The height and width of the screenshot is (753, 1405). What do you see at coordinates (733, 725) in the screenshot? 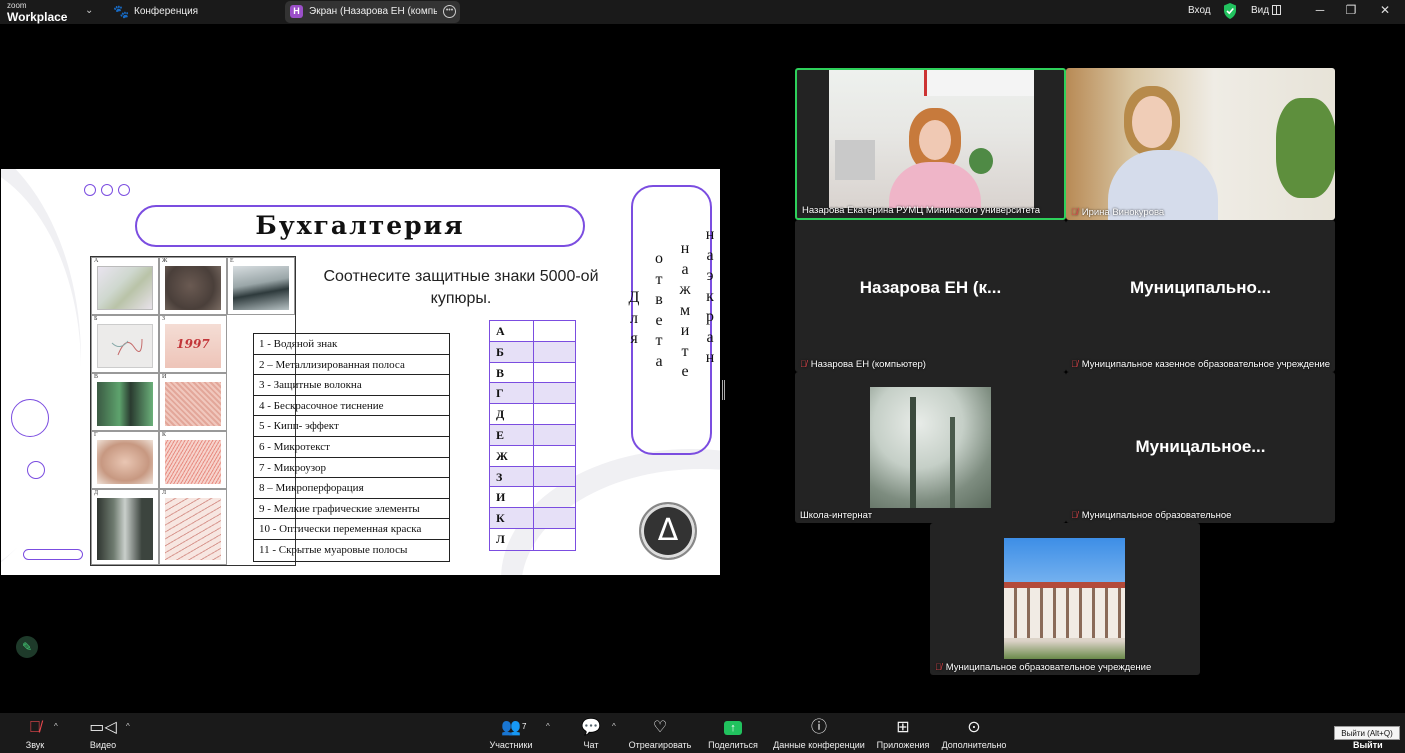
I see `share-arrow-icon: ↑` at bounding box center [733, 725].